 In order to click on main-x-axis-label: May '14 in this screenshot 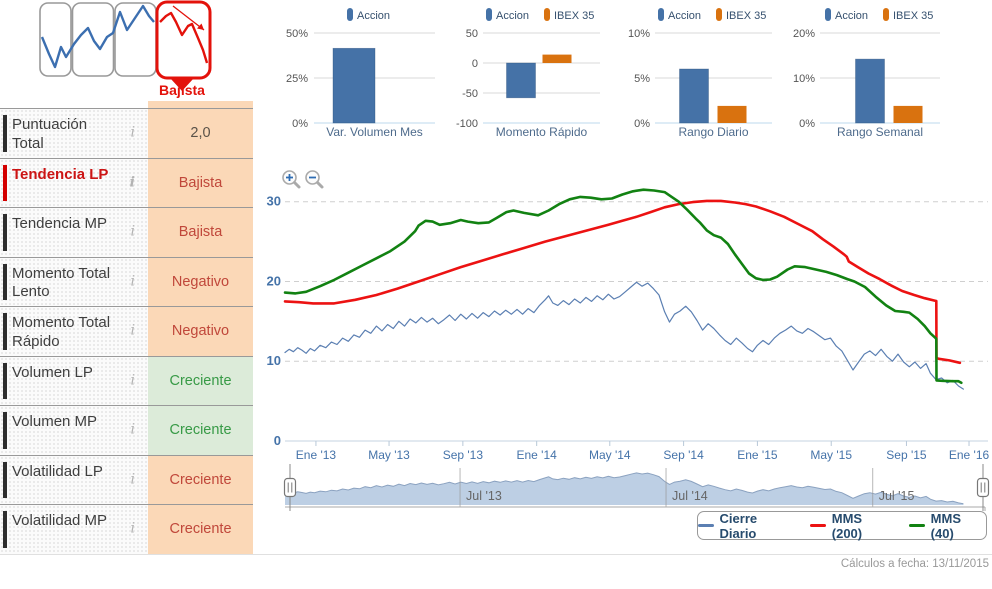, I will do `click(610, 455)`.